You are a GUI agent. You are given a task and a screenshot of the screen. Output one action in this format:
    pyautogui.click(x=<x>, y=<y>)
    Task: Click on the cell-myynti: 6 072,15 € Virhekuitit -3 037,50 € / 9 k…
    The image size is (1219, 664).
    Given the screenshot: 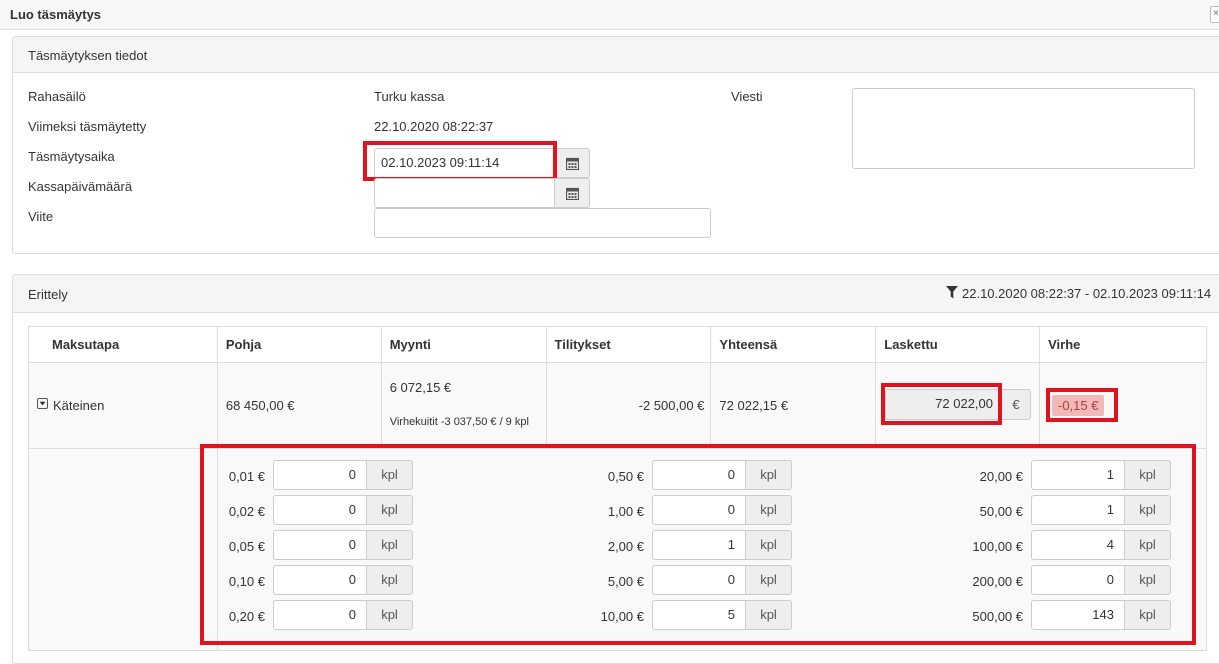 What is the action you would take?
    pyautogui.click(x=463, y=405)
    